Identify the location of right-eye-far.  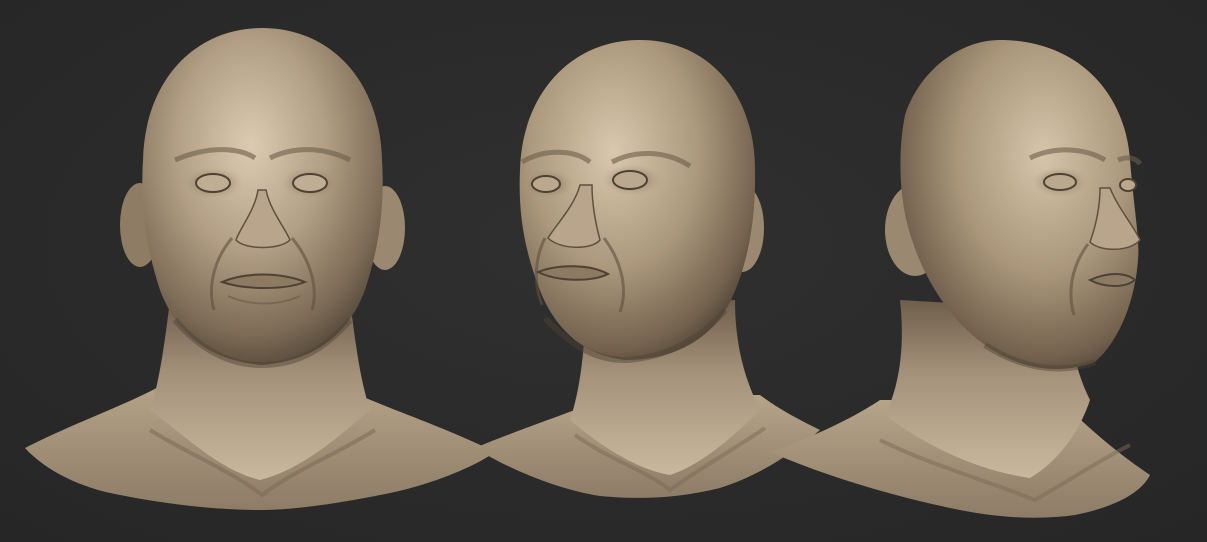
(1128, 185).